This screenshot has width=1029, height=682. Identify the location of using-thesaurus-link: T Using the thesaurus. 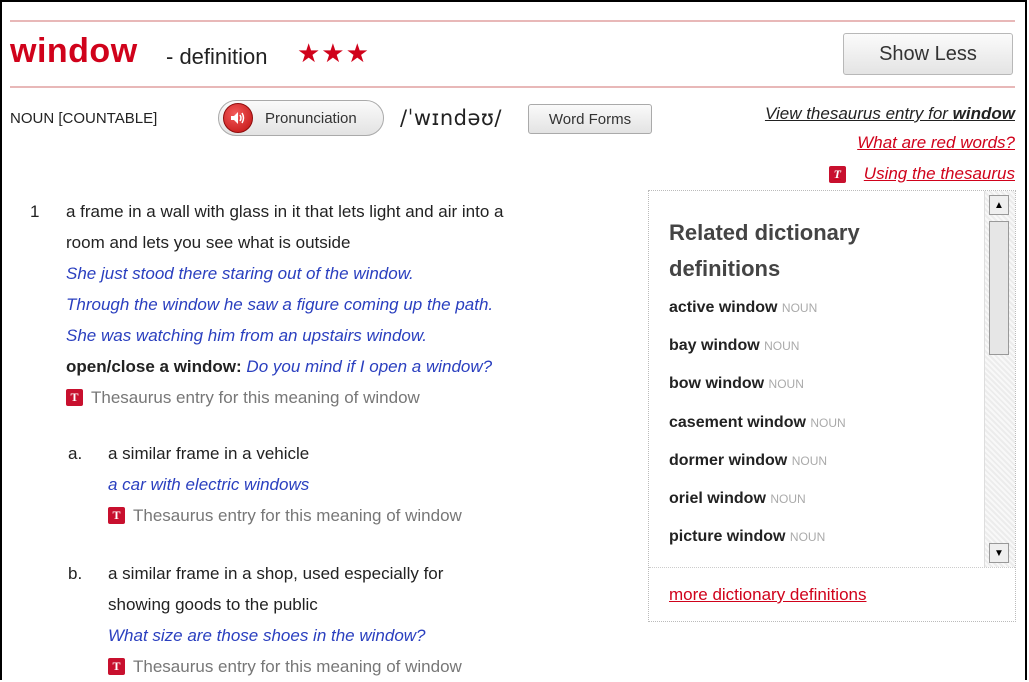
(921, 174).